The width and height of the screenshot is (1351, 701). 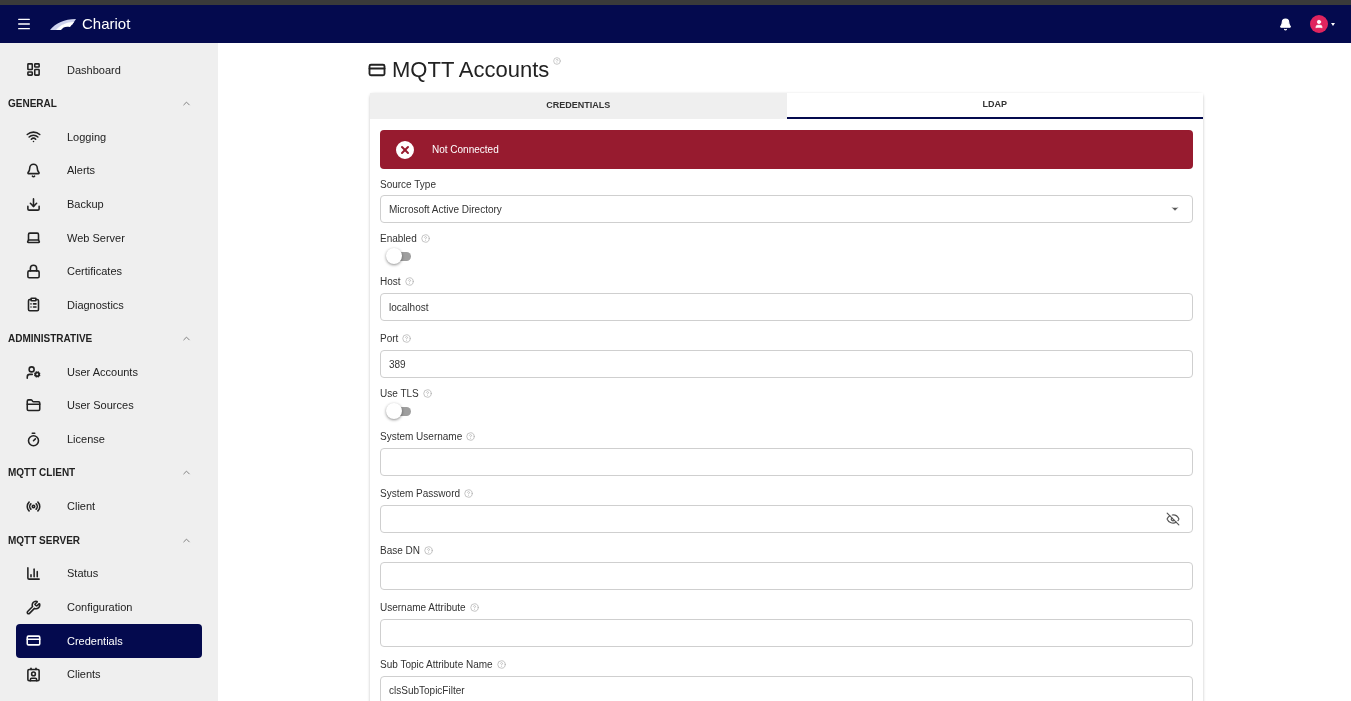 What do you see at coordinates (786, 307) in the screenshot?
I see `input-field: localhost` at bounding box center [786, 307].